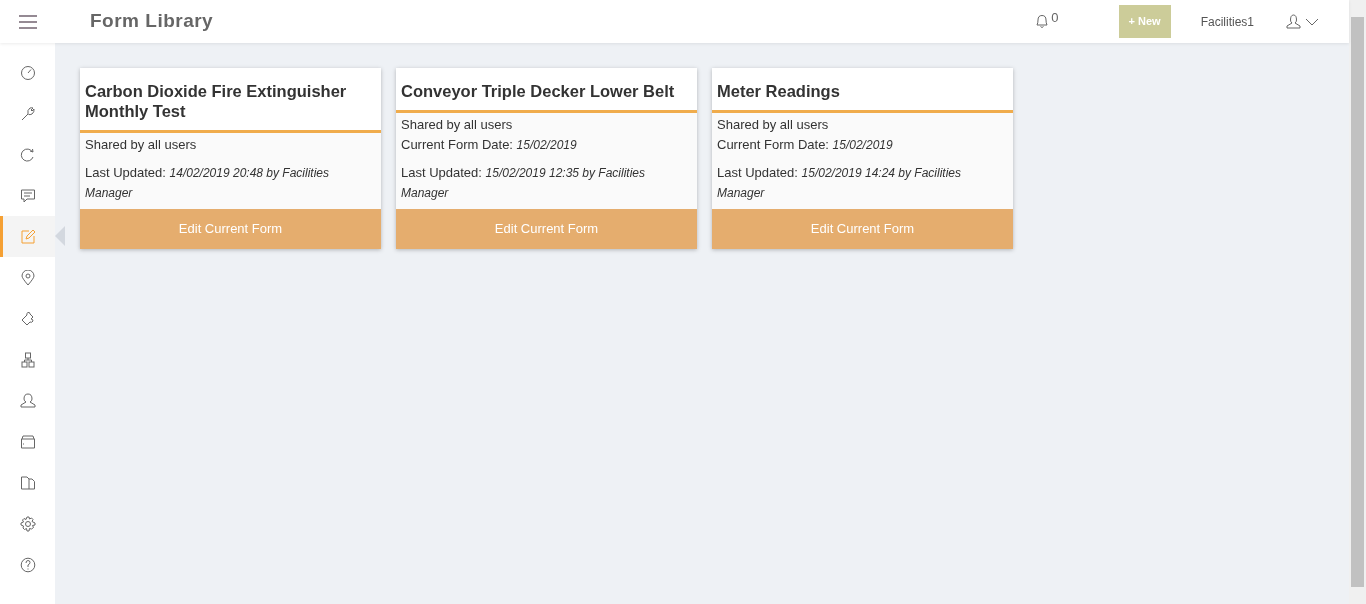  What do you see at coordinates (1357, 302) in the screenshot?
I see `scrollbar` at bounding box center [1357, 302].